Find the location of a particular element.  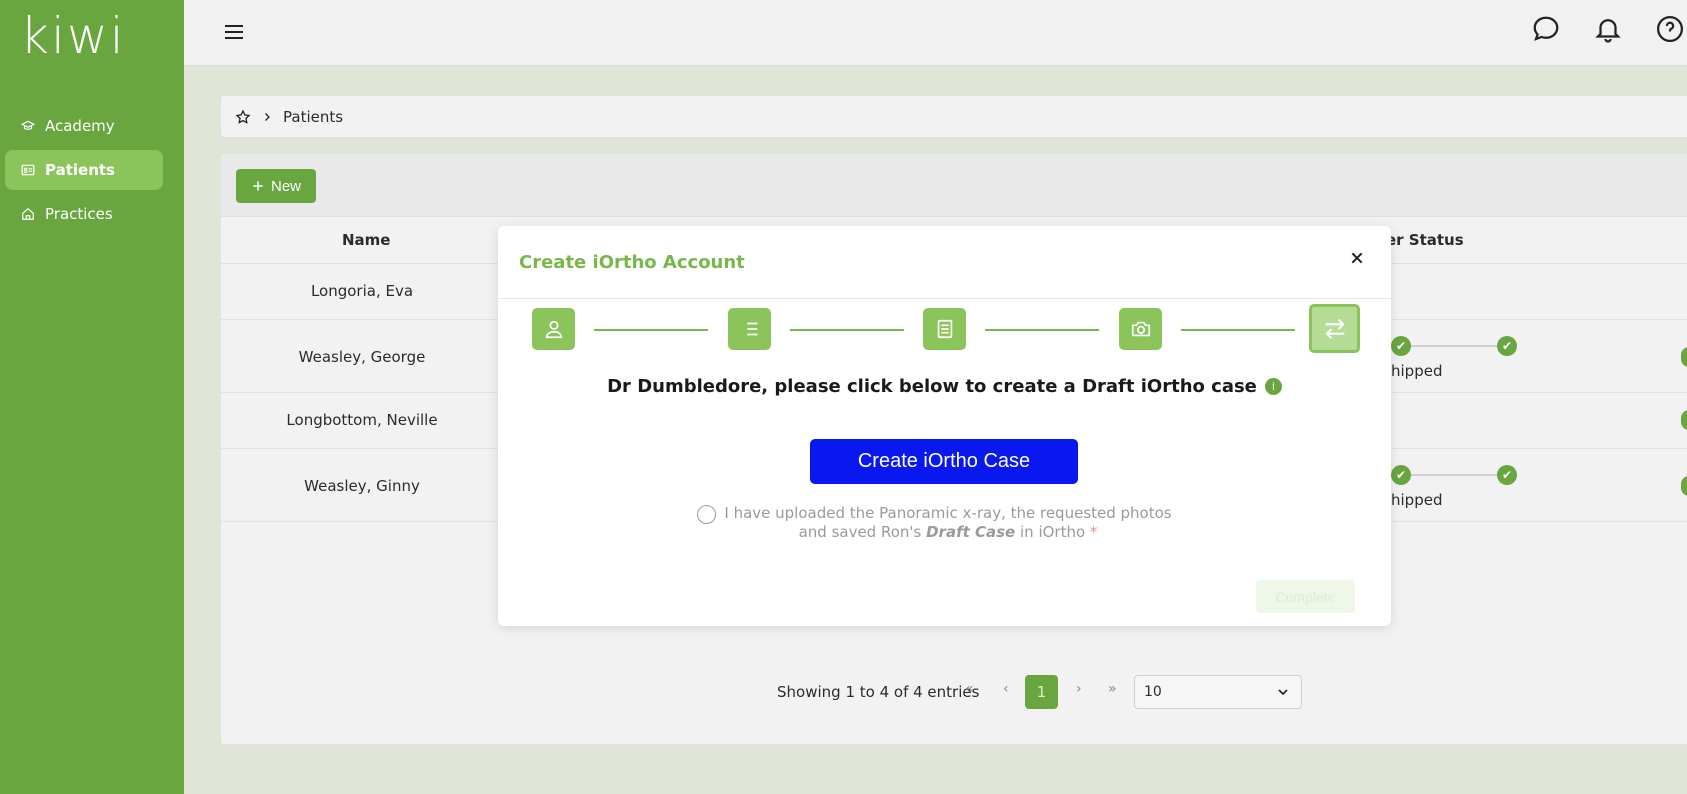

required-mark: * is located at coordinates (1093, 532).